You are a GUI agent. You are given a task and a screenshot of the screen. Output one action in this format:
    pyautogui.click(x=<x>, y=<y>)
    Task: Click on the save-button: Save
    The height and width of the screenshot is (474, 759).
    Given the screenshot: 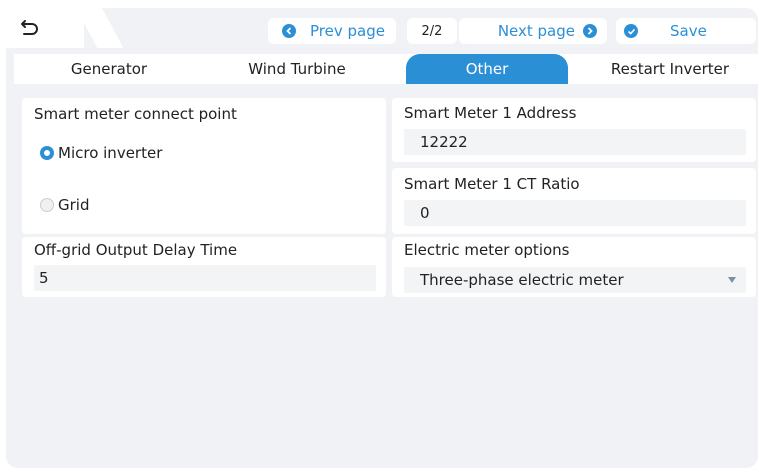 What is the action you would take?
    pyautogui.click(x=686, y=31)
    